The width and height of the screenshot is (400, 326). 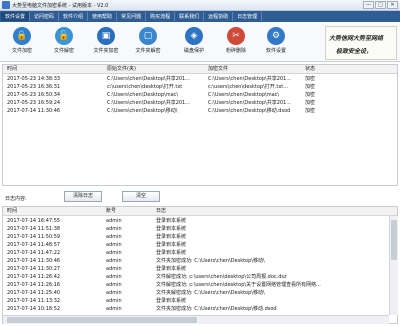 I want to click on column-header-source: 原始文件(夹), so click(x=121, y=69).